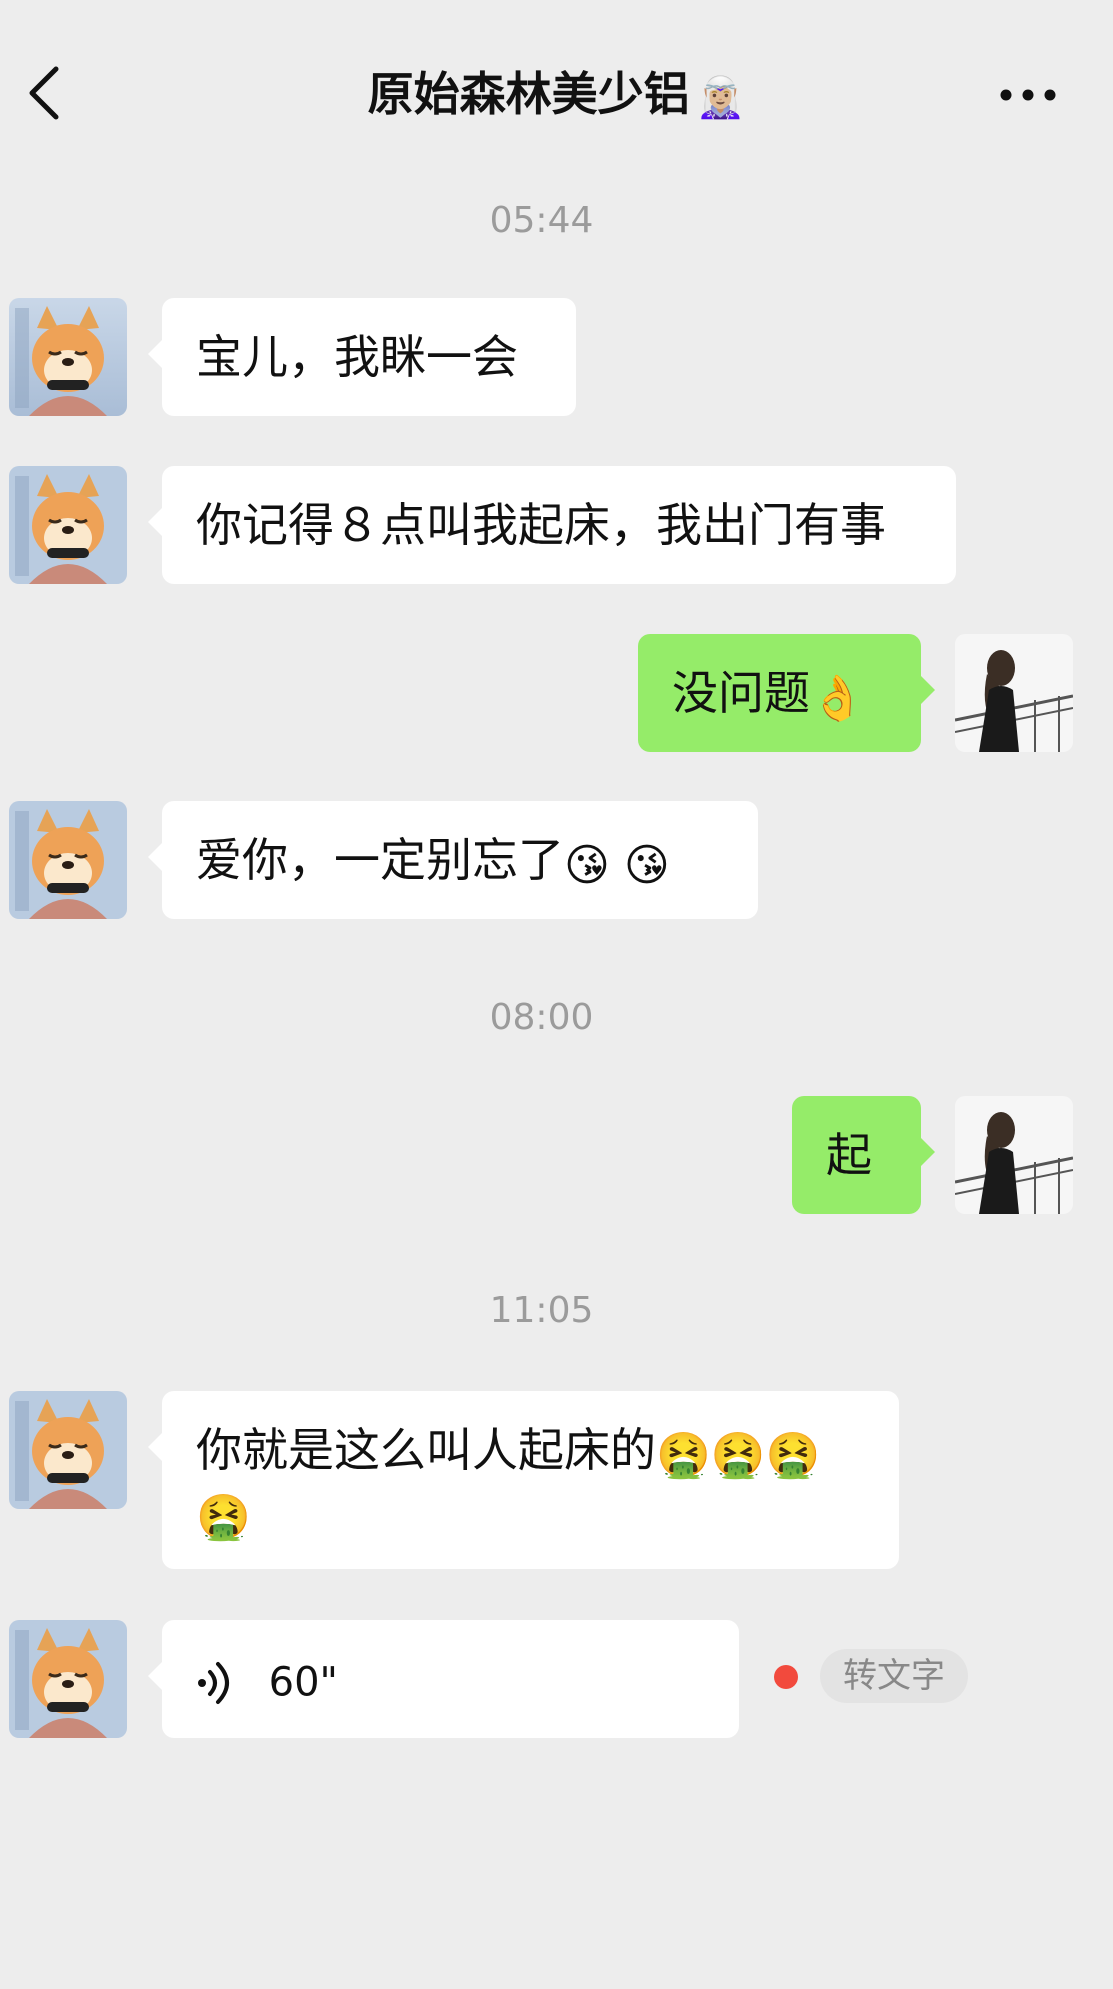  I want to click on incoming-message-bubble: 你就是这么叫人起床的🤮🤮🤮 🤮, so click(523, 1480).